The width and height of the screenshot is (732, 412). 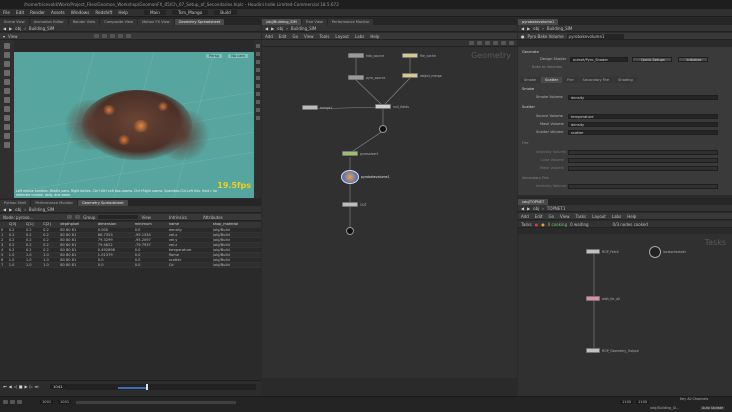 What do you see at coordinates (643, 186) in the screenshot?
I see `secondary-fire-intensity-field` at bounding box center [643, 186].